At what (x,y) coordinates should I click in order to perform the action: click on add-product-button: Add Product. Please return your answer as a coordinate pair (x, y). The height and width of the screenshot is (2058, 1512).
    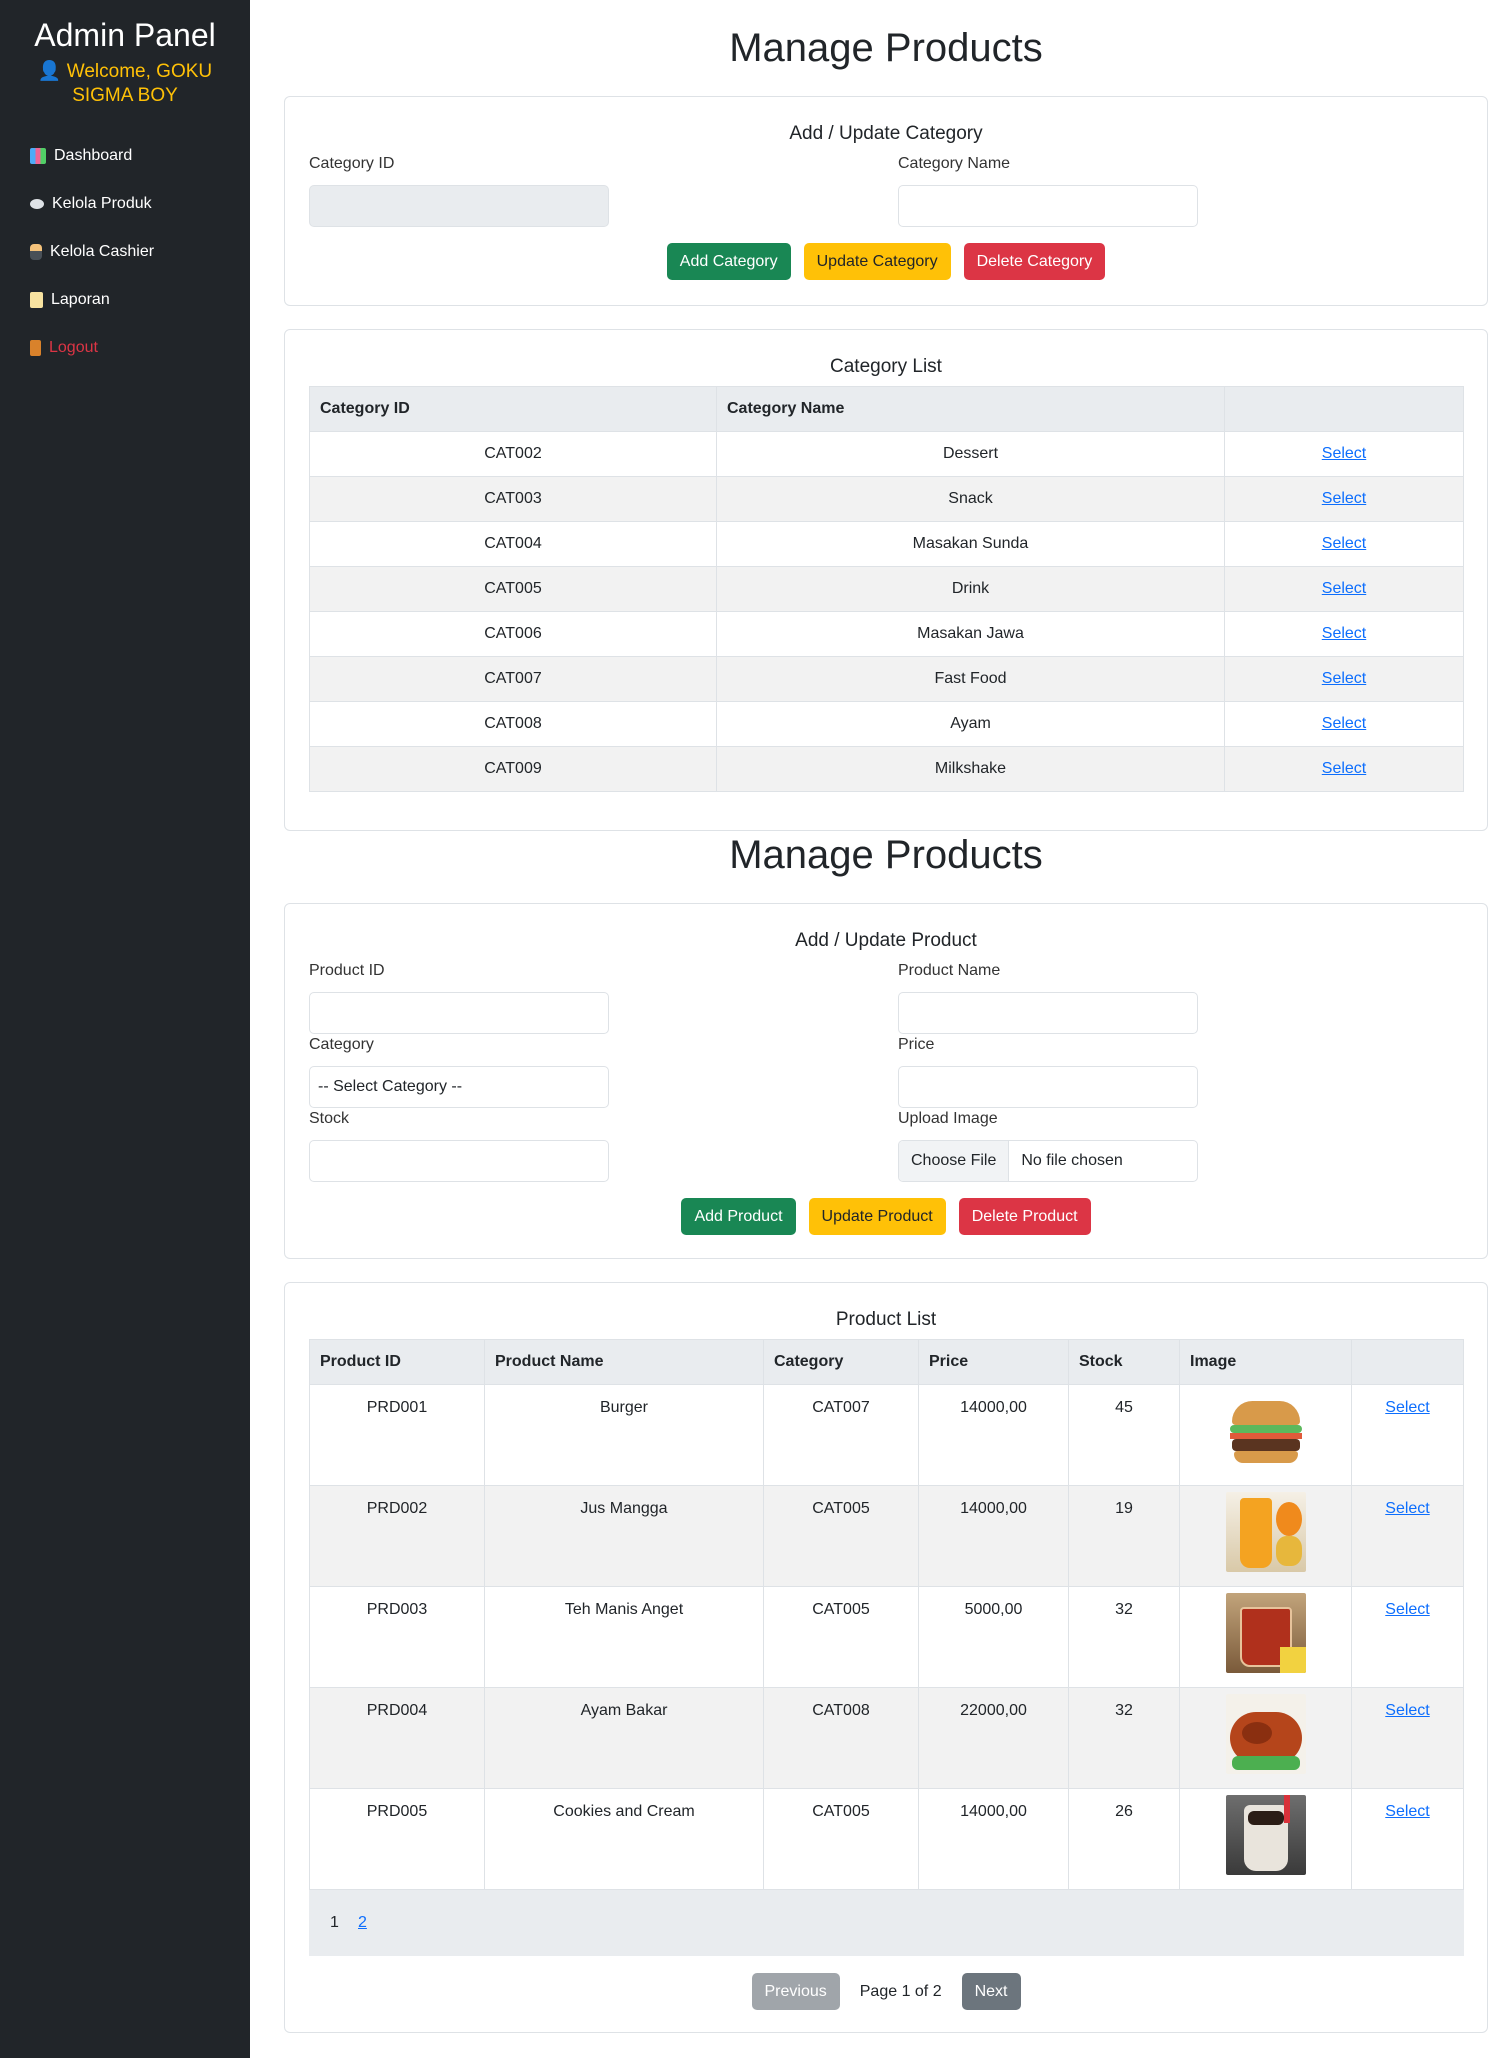
    Looking at the image, I should click on (738, 1216).